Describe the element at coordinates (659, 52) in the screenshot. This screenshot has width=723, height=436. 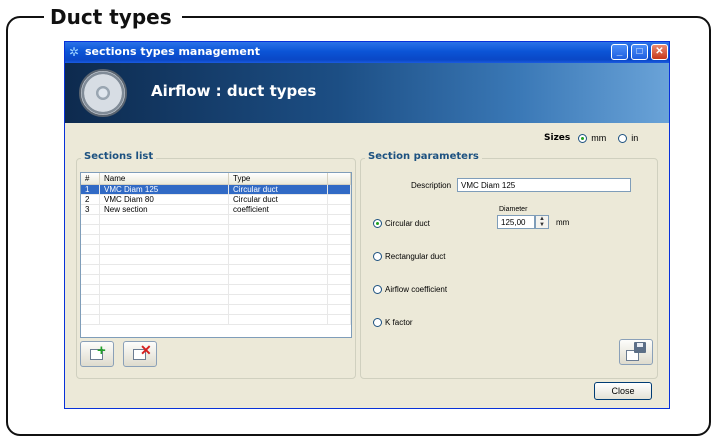
I see `close-window-button: ✕` at that location.